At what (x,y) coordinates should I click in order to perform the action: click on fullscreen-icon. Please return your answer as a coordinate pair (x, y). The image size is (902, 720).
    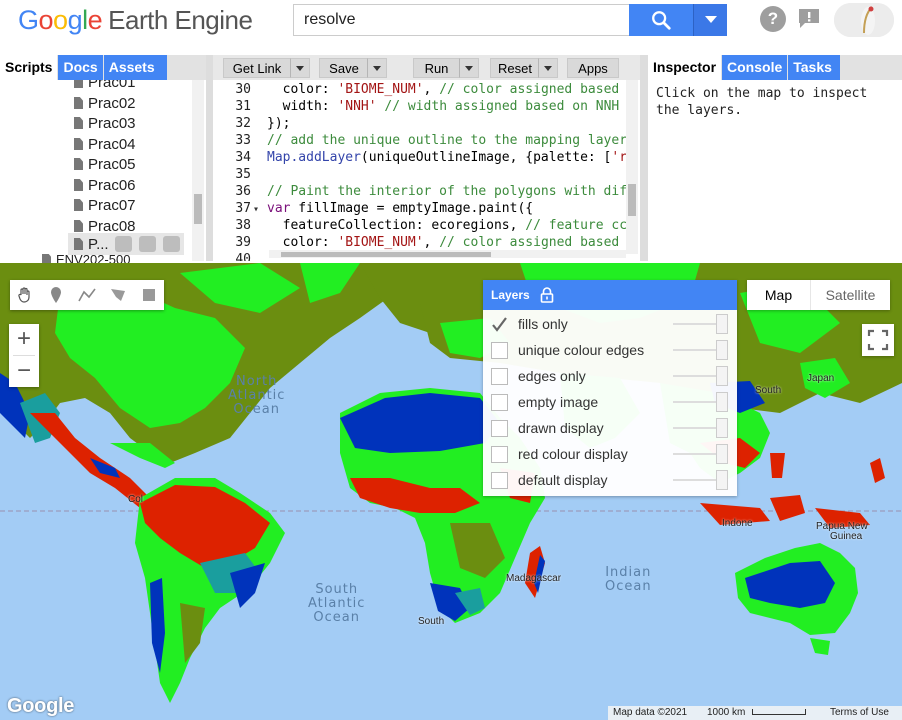
    Looking at the image, I should click on (878, 340).